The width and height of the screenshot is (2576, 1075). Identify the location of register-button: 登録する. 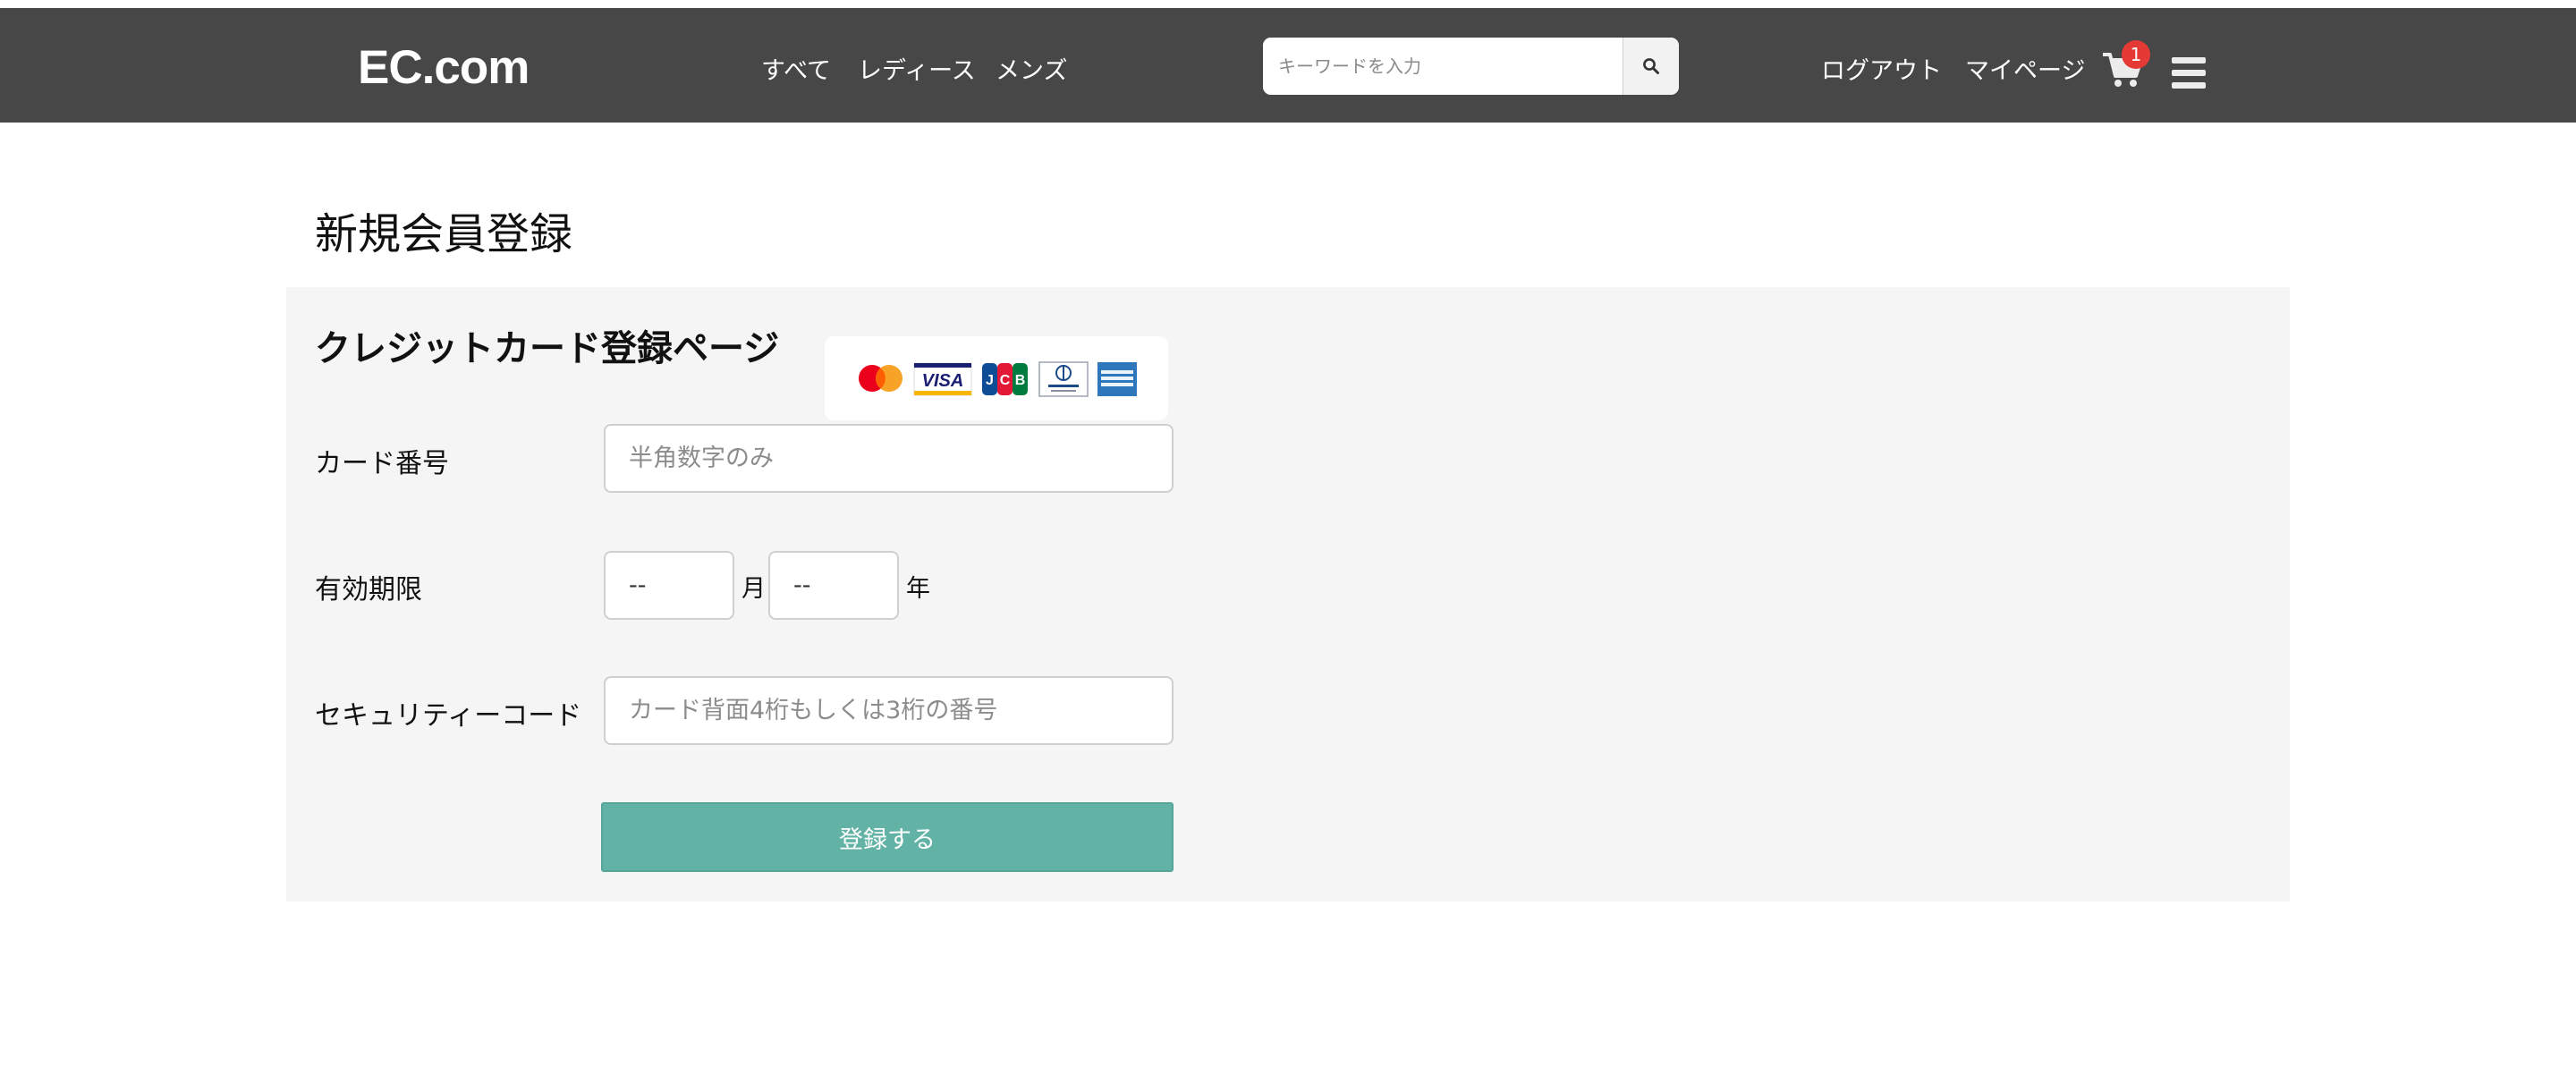
(887, 837).